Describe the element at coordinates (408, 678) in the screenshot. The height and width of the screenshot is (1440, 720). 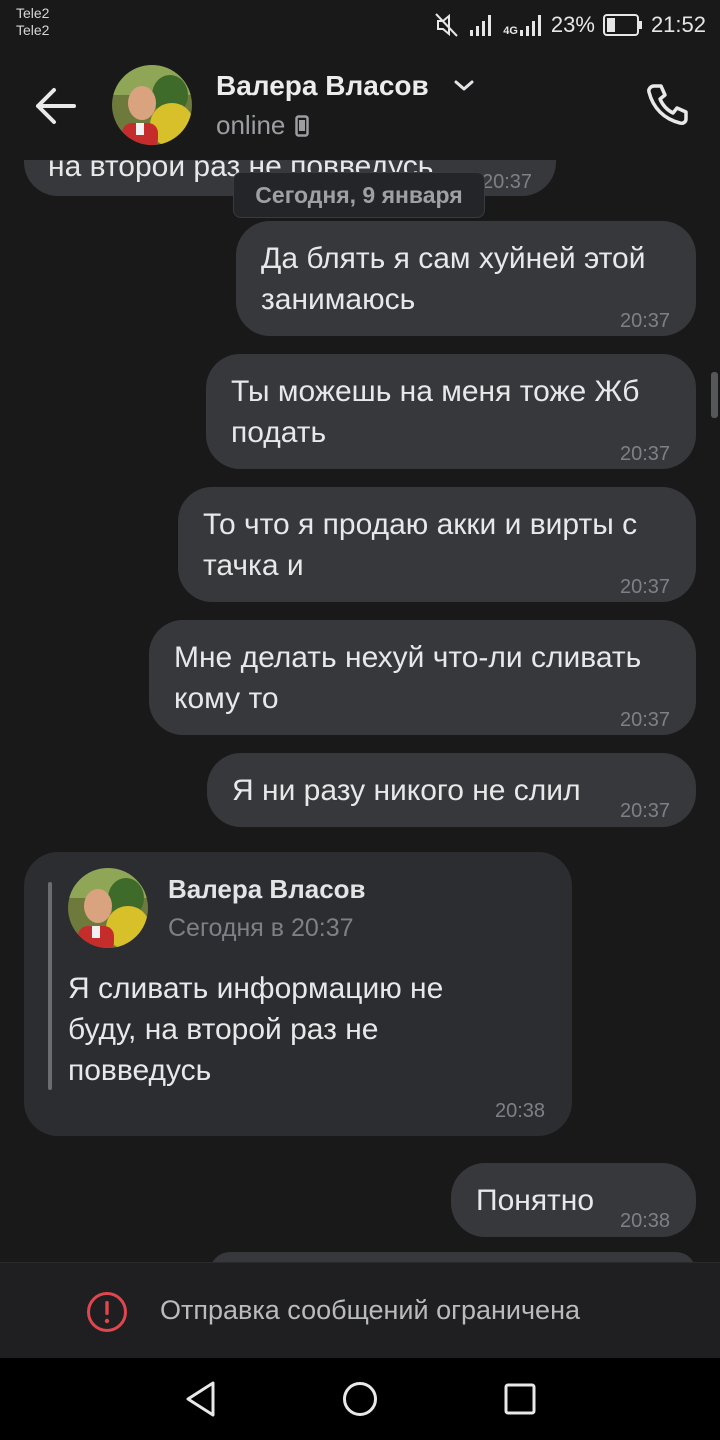
I see `message-text: Мне делать нехуй что-ли сливать кому то` at that location.